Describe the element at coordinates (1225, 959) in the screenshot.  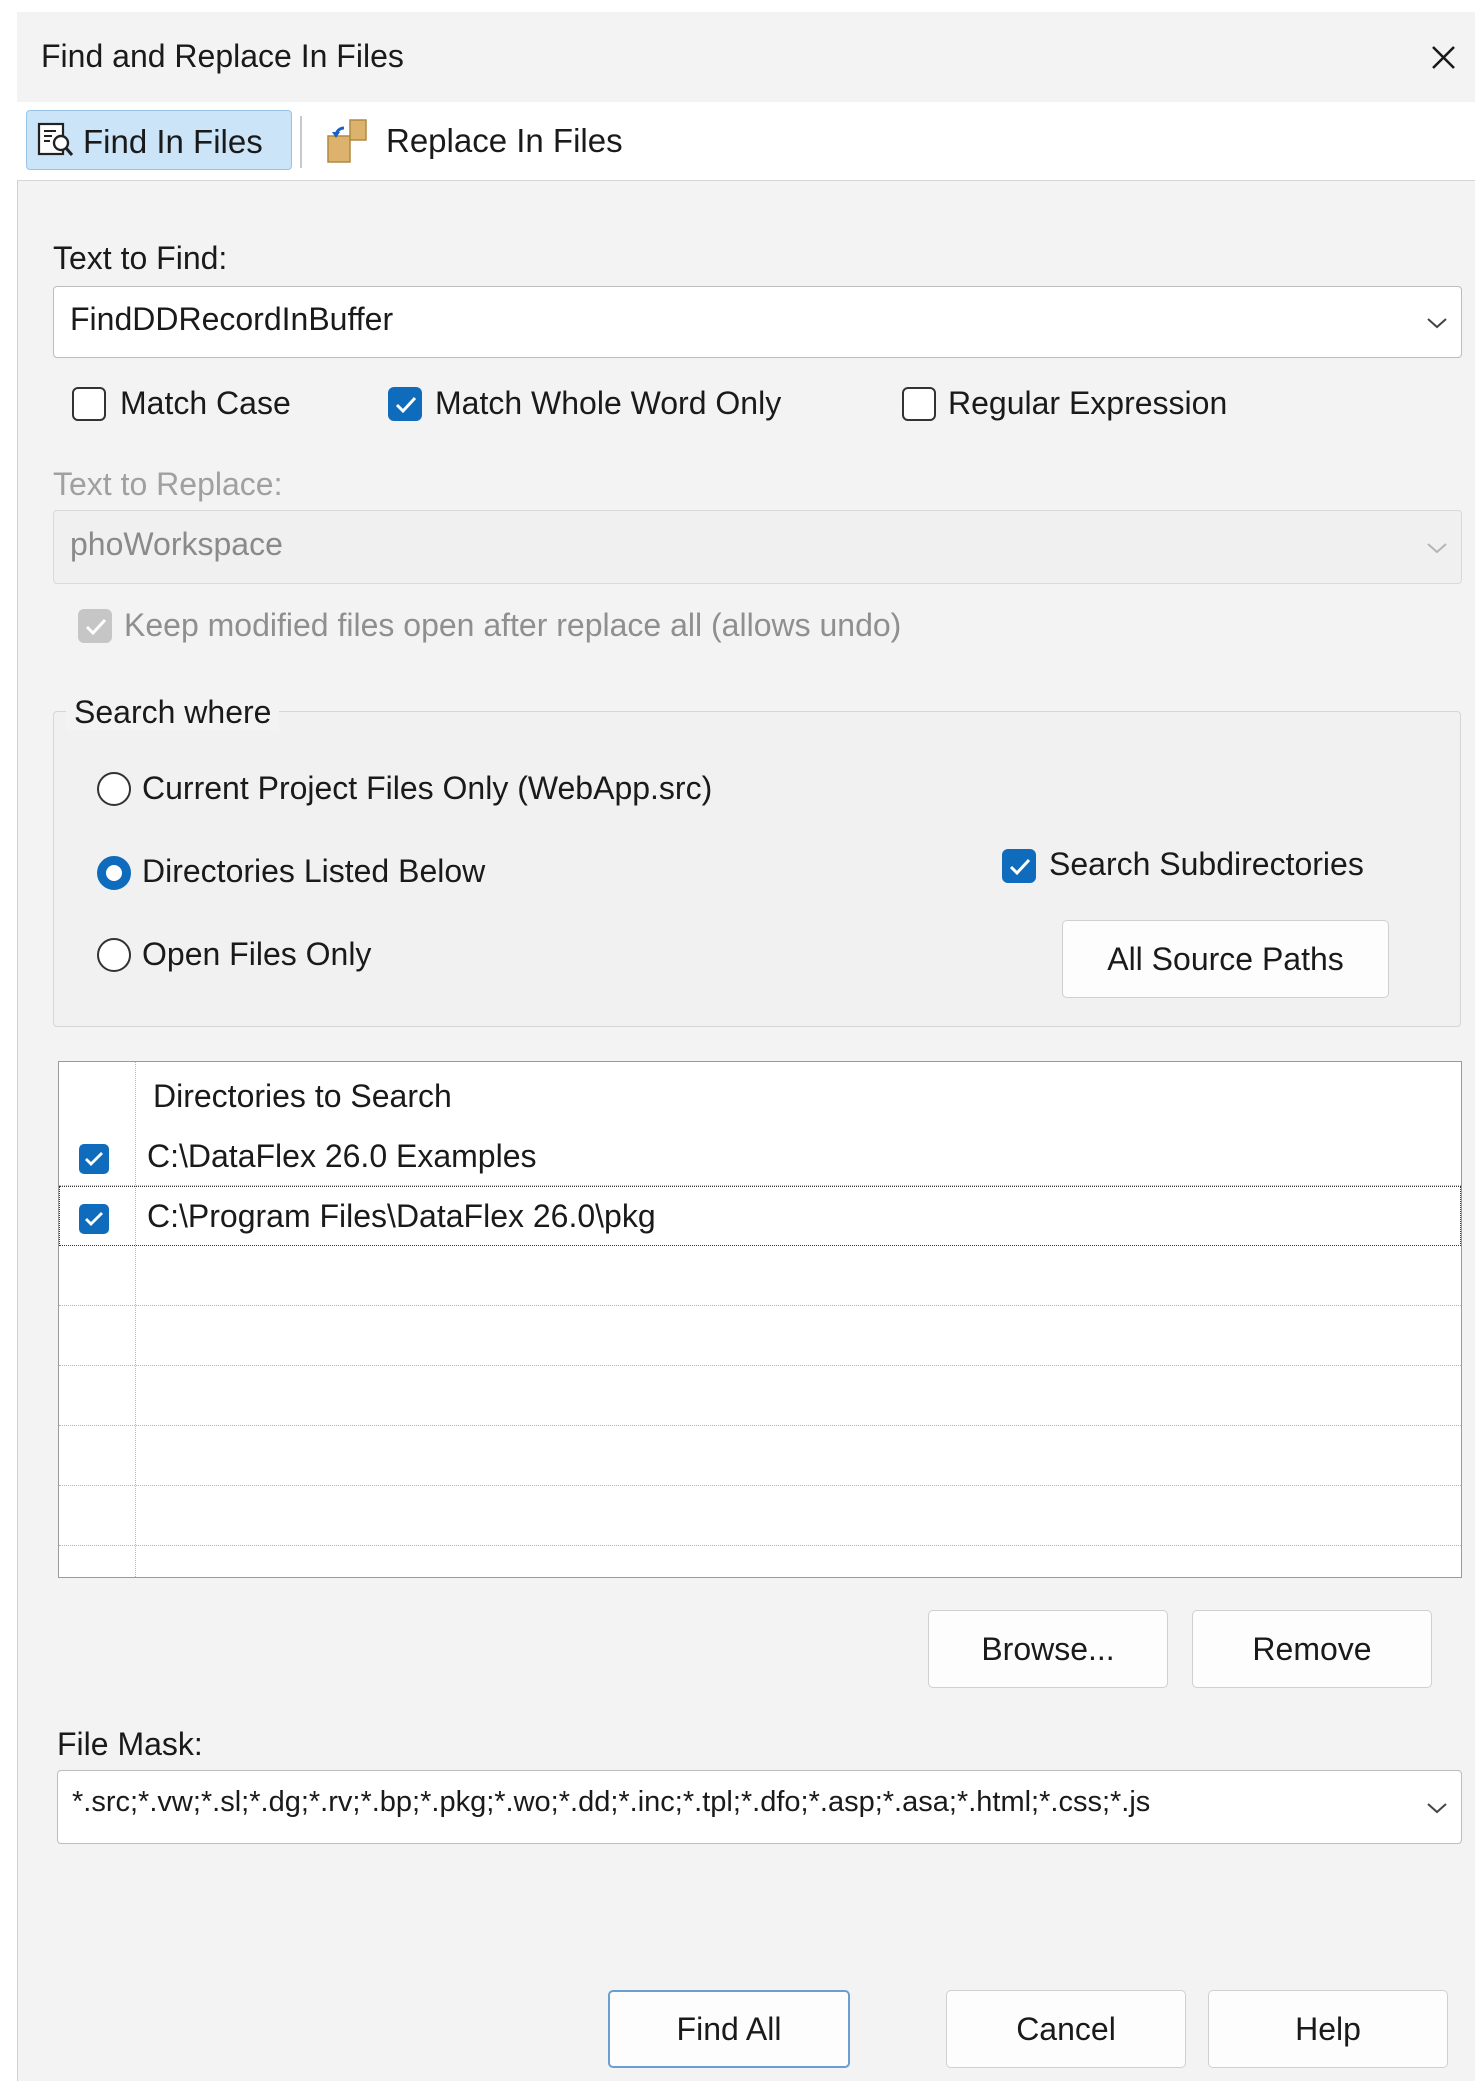
I see `all-source-paths-button: All Source Paths` at that location.